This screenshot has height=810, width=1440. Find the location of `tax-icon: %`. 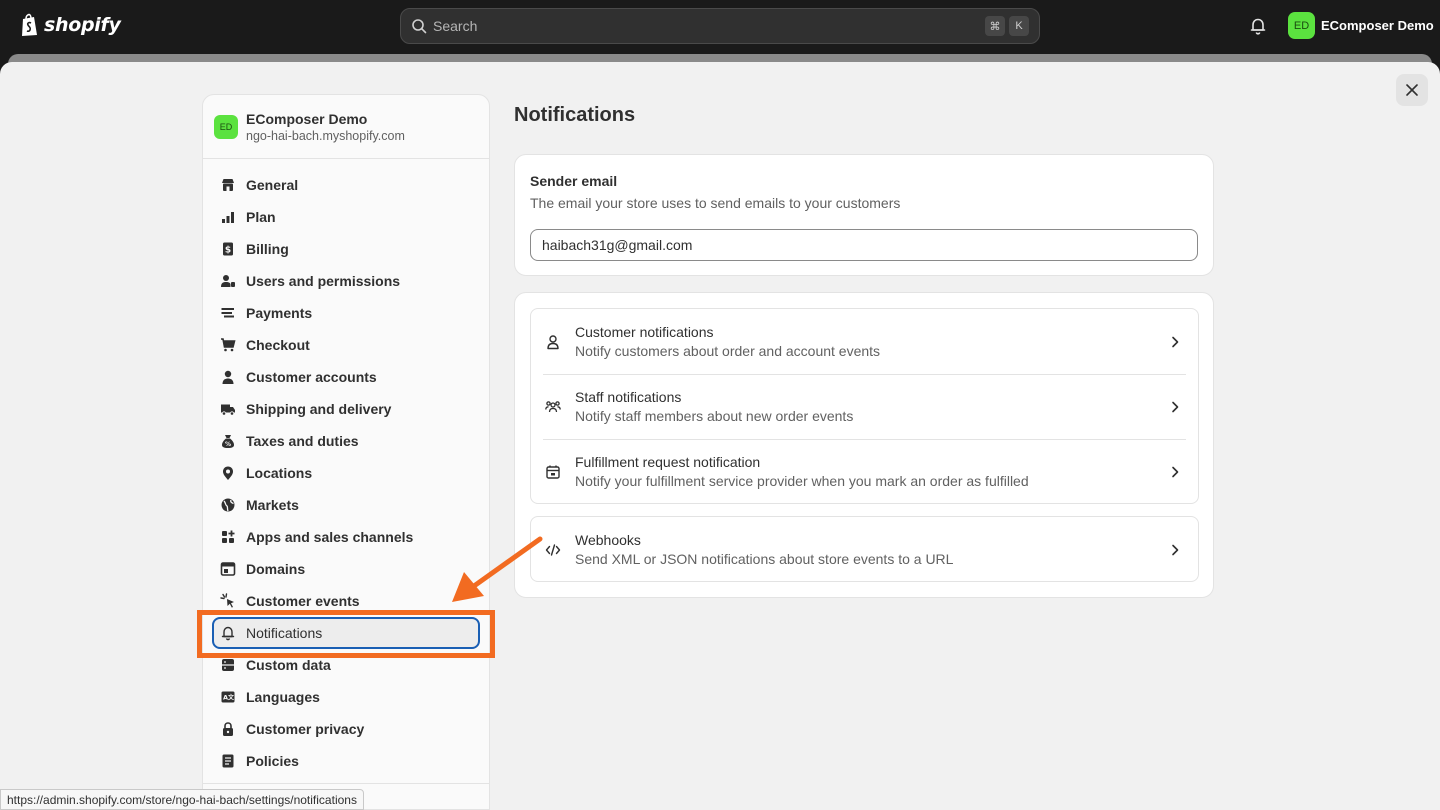

tax-icon: % is located at coordinates (228, 441).